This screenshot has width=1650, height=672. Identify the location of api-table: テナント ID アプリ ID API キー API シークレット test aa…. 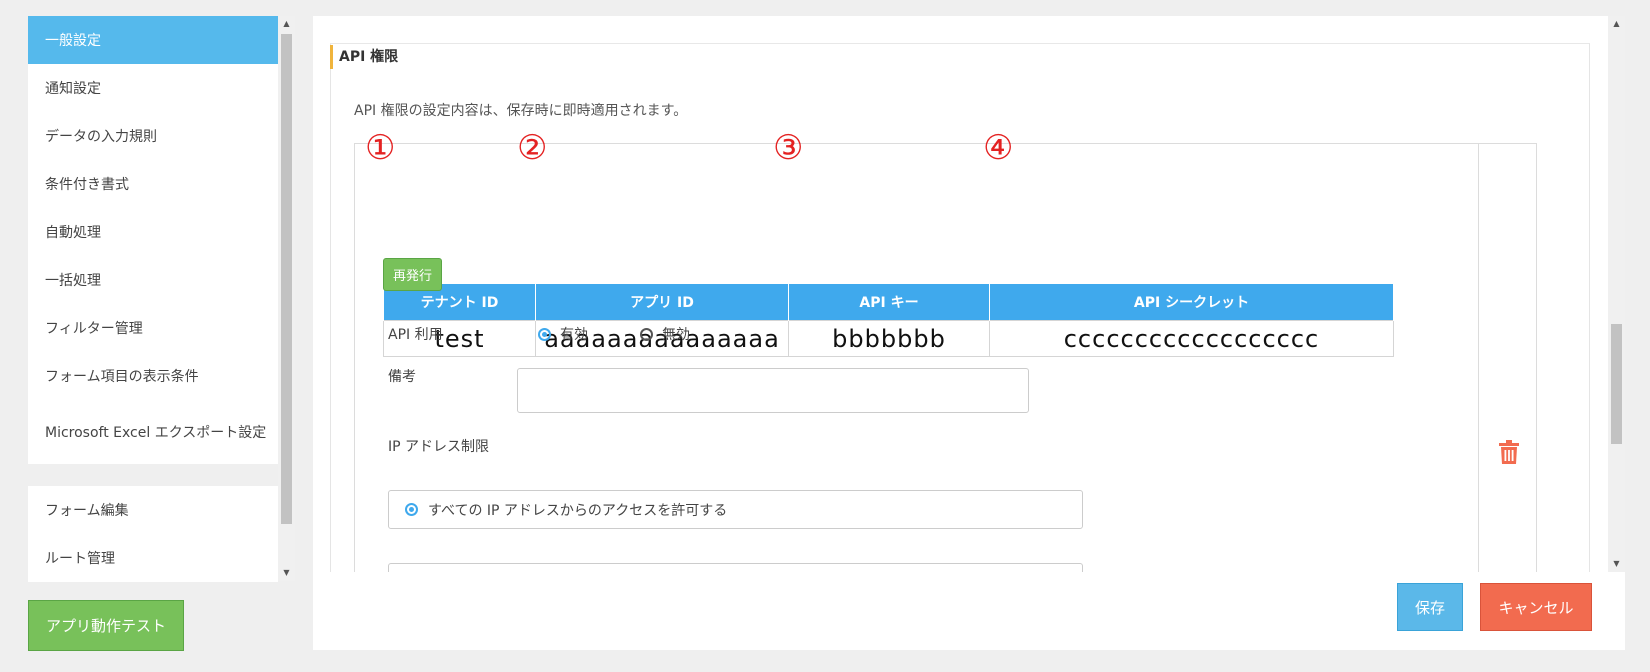
(888, 320).